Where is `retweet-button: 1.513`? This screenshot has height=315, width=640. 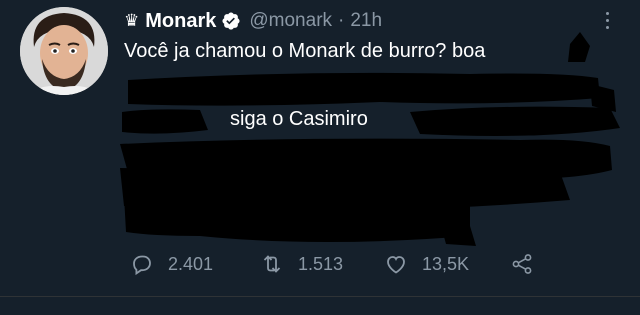
retweet-button: 1.513 is located at coordinates (301, 264).